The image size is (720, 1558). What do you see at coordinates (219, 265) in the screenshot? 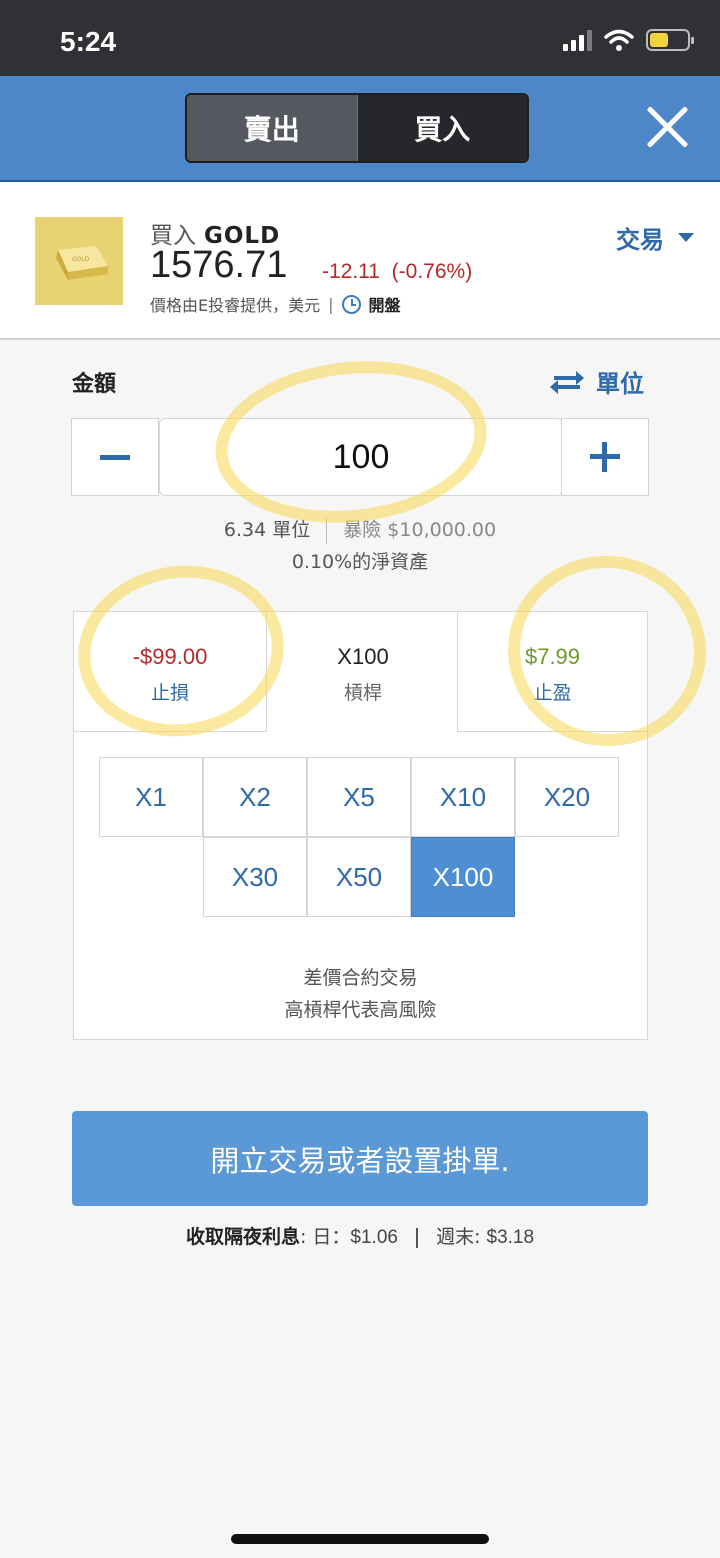
I see `instrument-price: 1576.71` at bounding box center [219, 265].